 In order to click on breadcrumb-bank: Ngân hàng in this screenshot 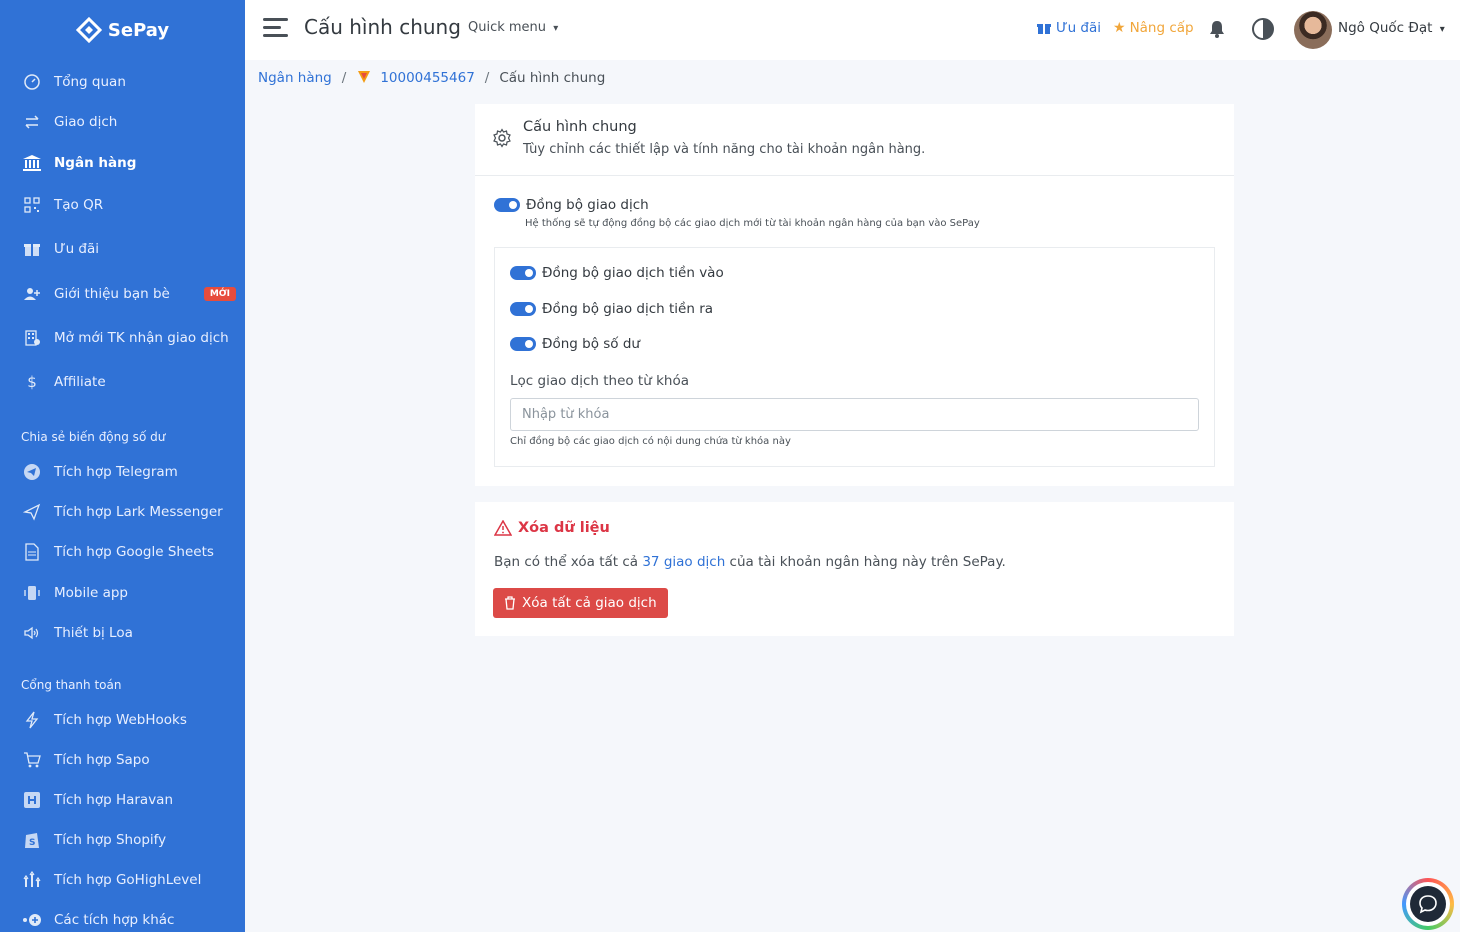, I will do `click(295, 78)`.